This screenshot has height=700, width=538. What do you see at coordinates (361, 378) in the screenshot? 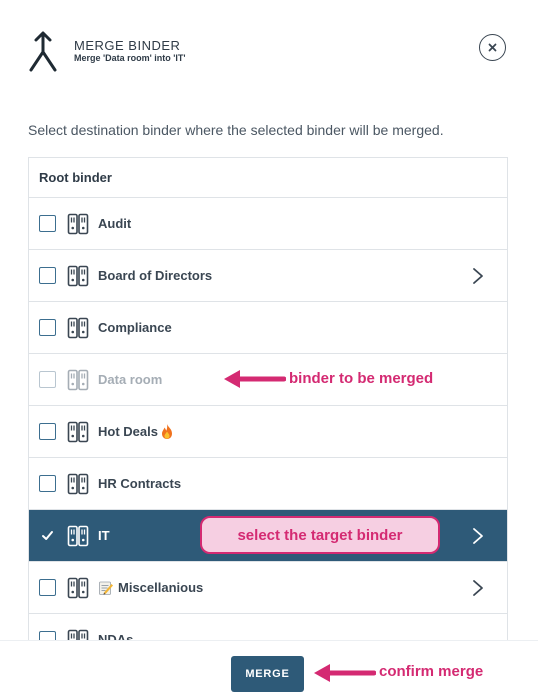
I see `annotation-binder-to-merge: binder to be merged` at bounding box center [361, 378].